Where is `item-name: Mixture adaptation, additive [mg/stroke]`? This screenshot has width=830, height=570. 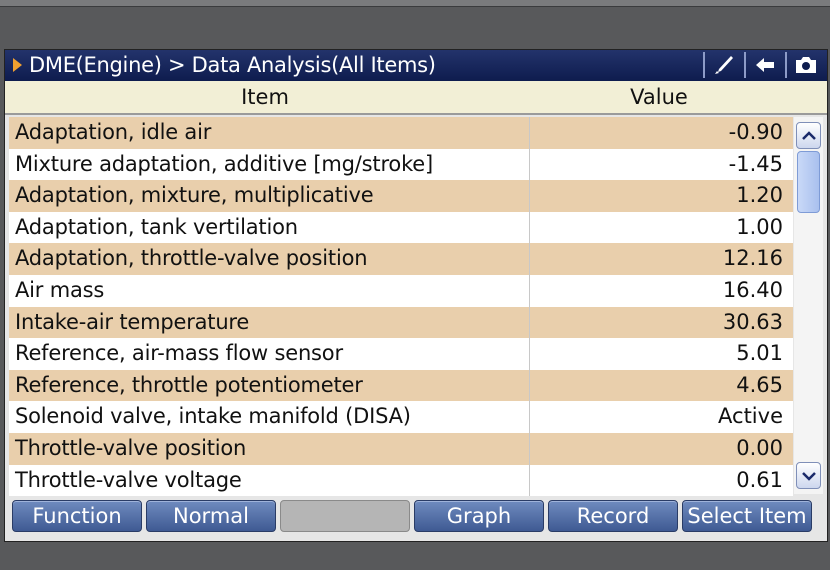 item-name: Mixture adaptation, additive [mg/stroke] is located at coordinates (224, 163).